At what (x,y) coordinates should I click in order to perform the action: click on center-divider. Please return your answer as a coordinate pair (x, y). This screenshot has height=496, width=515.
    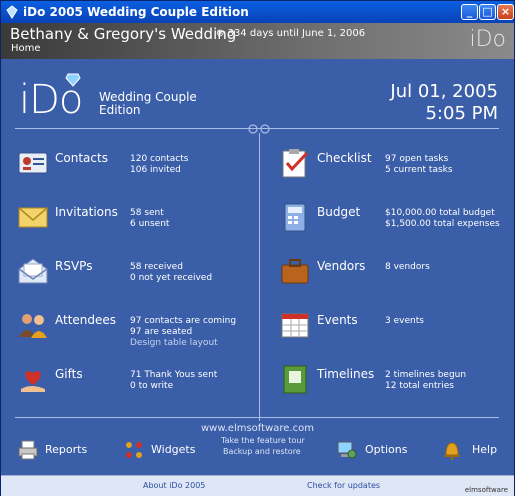
    Looking at the image, I should click on (259, 277).